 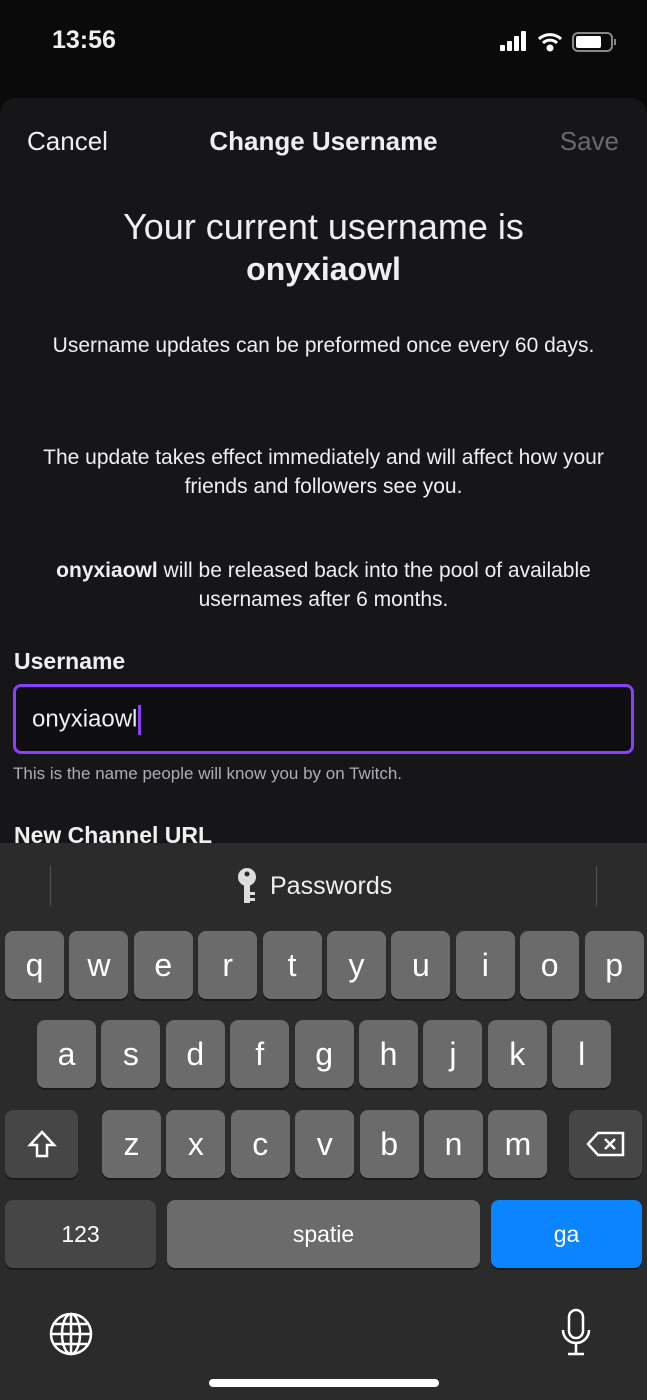 What do you see at coordinates (131, 1144) in the screenshot?
I see `key-z: z` at bounding box center [131, 1144].